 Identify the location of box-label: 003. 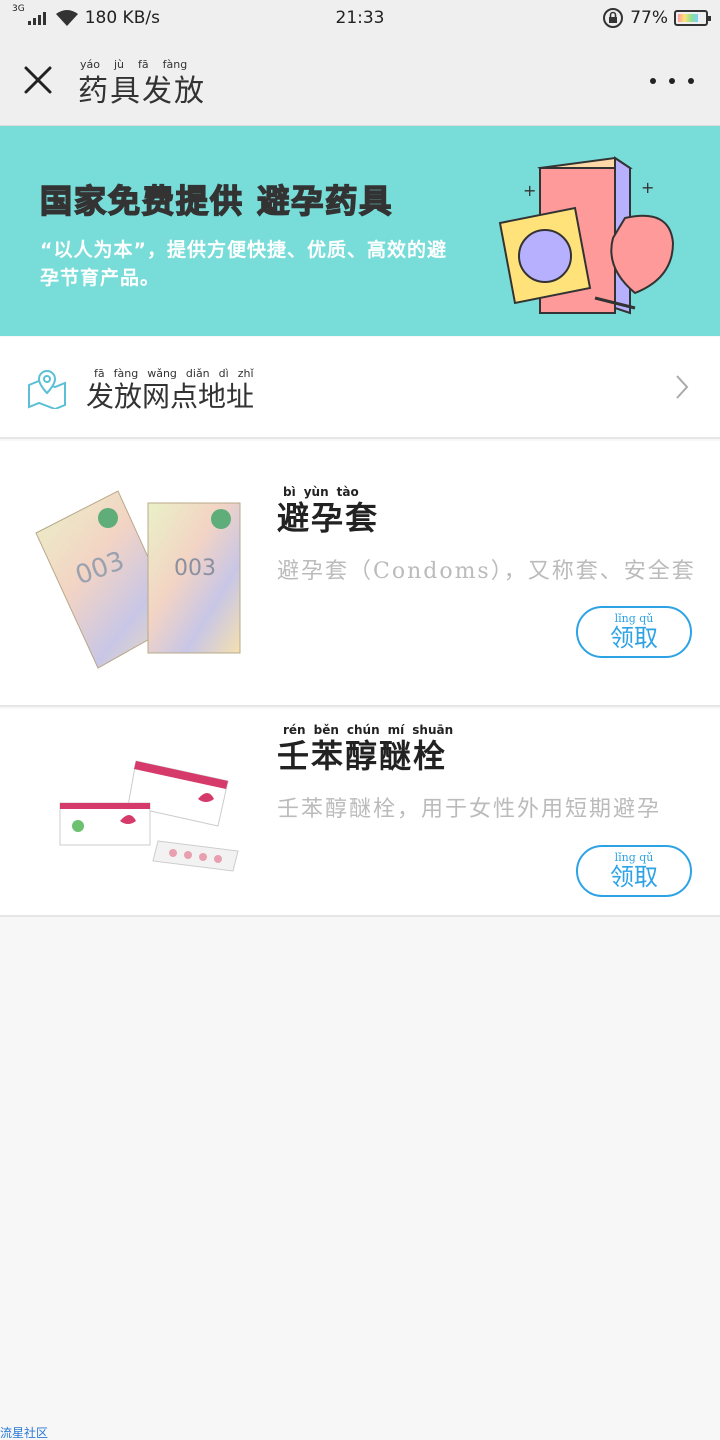
(195, 568).